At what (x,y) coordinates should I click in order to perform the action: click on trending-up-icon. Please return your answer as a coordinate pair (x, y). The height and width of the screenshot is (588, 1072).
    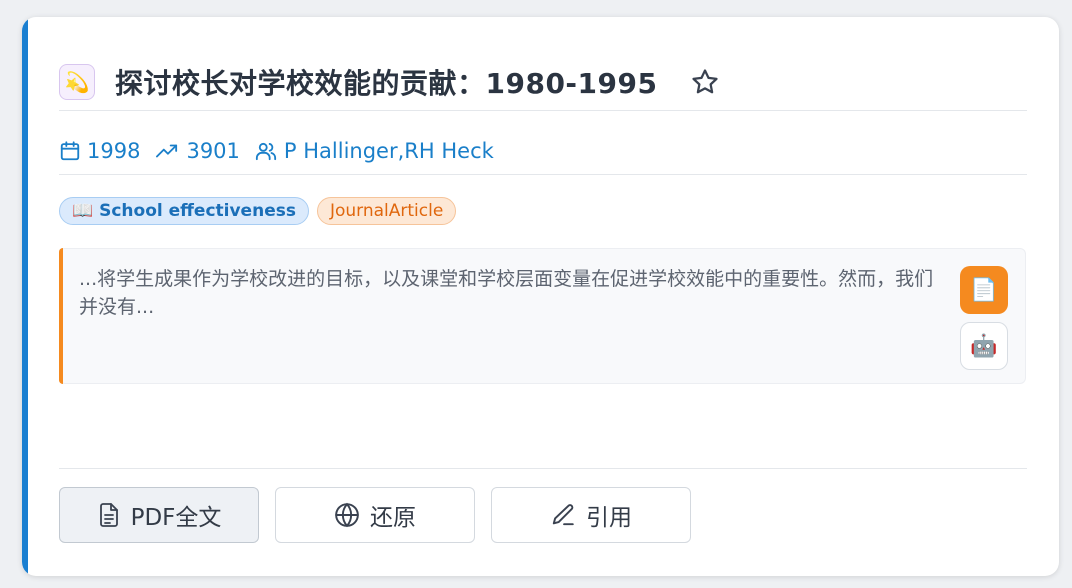
    Looking at the image, I should click on (167, 151).